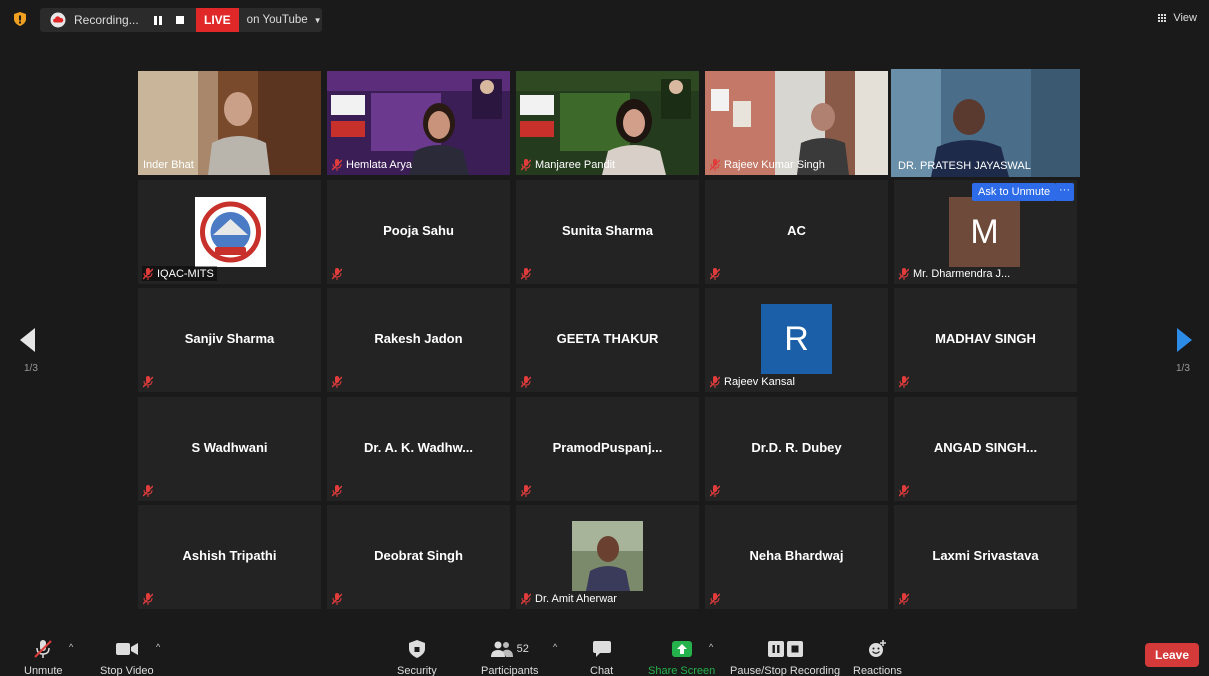  What do you see at coordinates (775, 649) in the screenshot?
I see `pause-icon` at bounding box center [775, 649].